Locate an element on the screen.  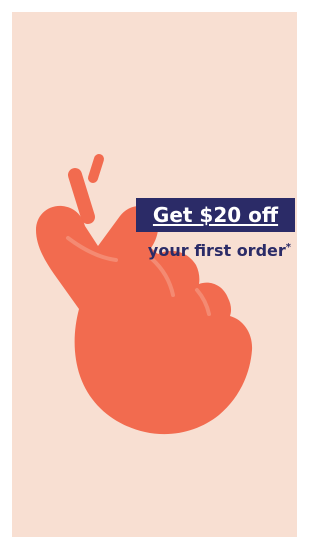
subline-text: your first order* is located at coordinates (219, 251).